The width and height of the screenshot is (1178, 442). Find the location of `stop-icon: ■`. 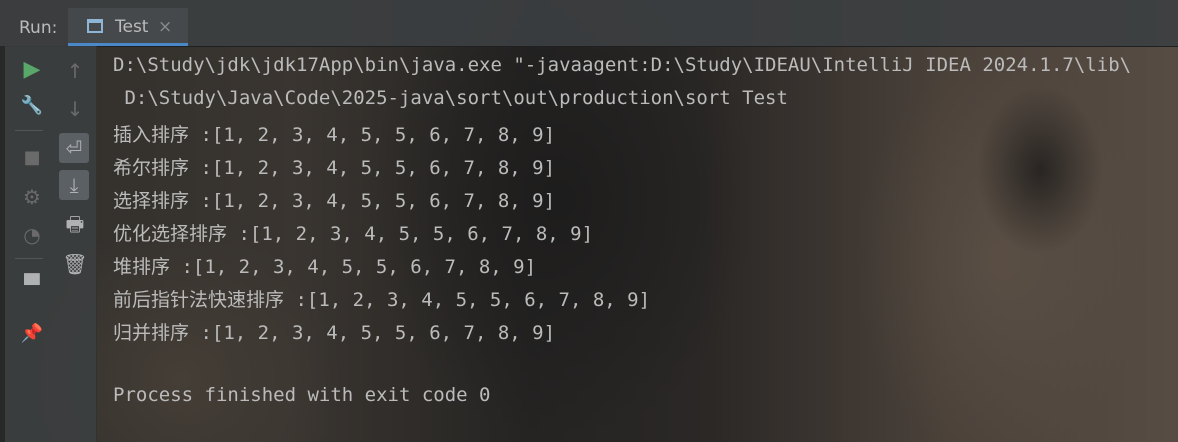

stop-icon: ■ is located at coordinates (32, 157).